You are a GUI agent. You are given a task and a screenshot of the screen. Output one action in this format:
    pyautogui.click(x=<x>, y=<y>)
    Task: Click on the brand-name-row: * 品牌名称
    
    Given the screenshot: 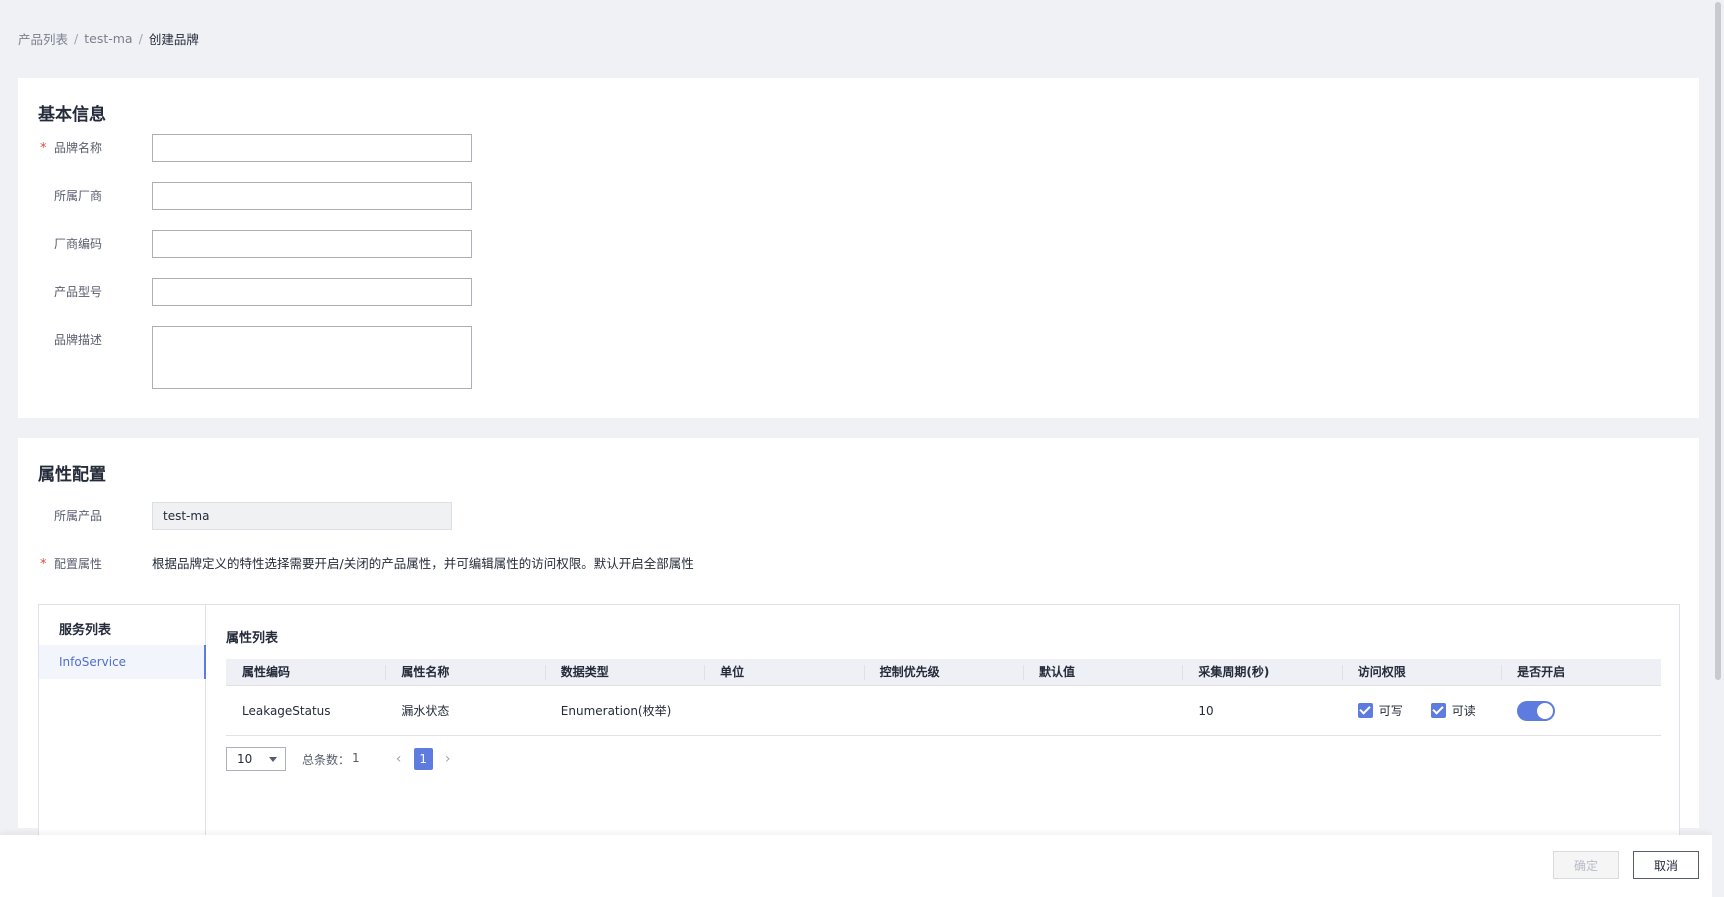 What is the action you would take?
    pyautogui.click(x=255, y=148)
    